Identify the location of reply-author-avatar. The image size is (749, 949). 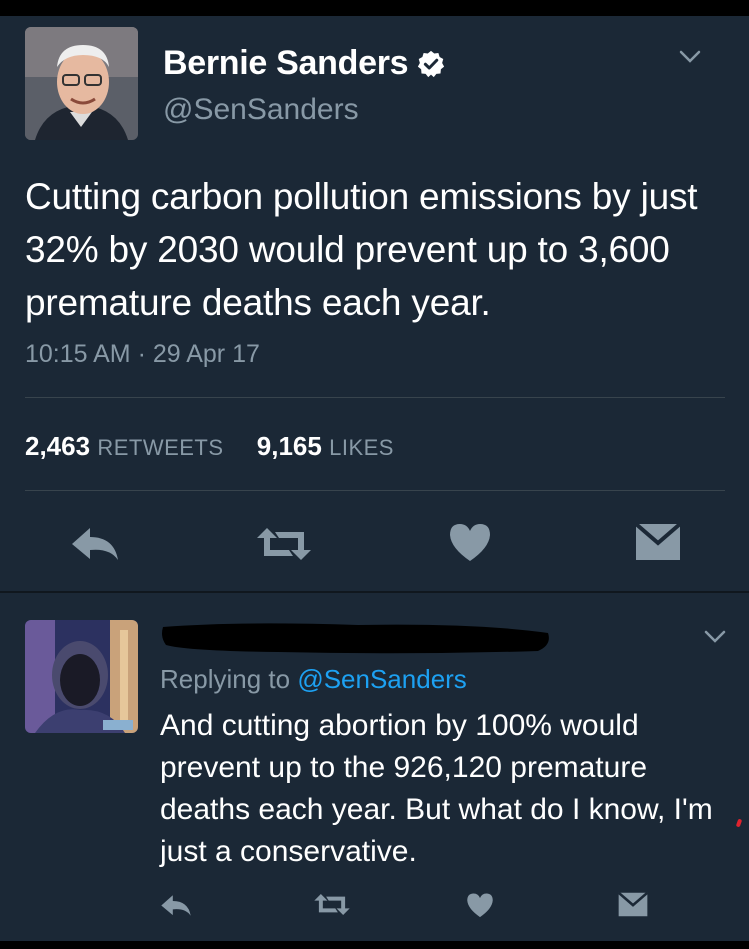
(81, 676).